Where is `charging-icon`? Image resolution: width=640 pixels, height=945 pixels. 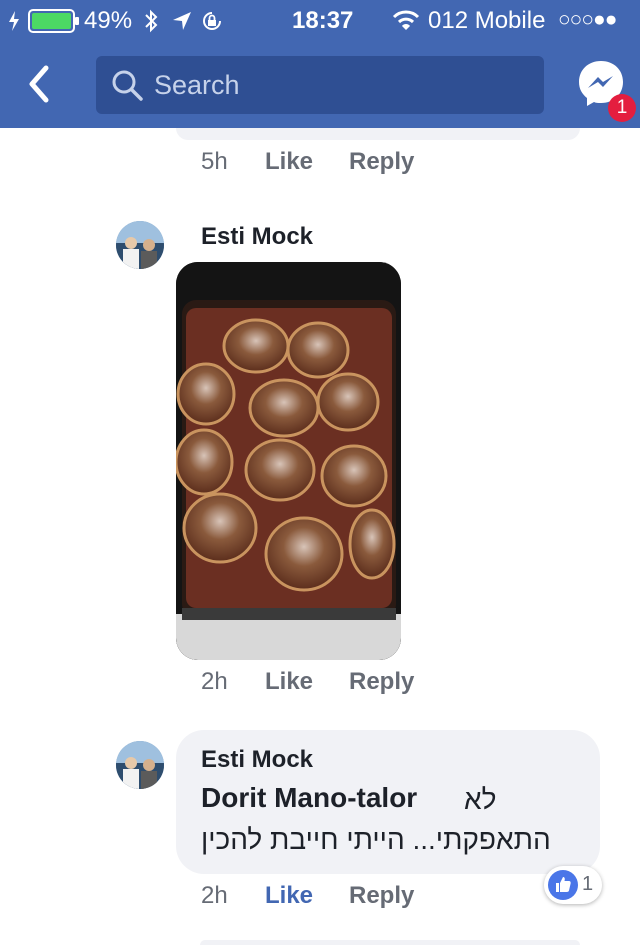
charging-icon is located at coordinates (14, 21).